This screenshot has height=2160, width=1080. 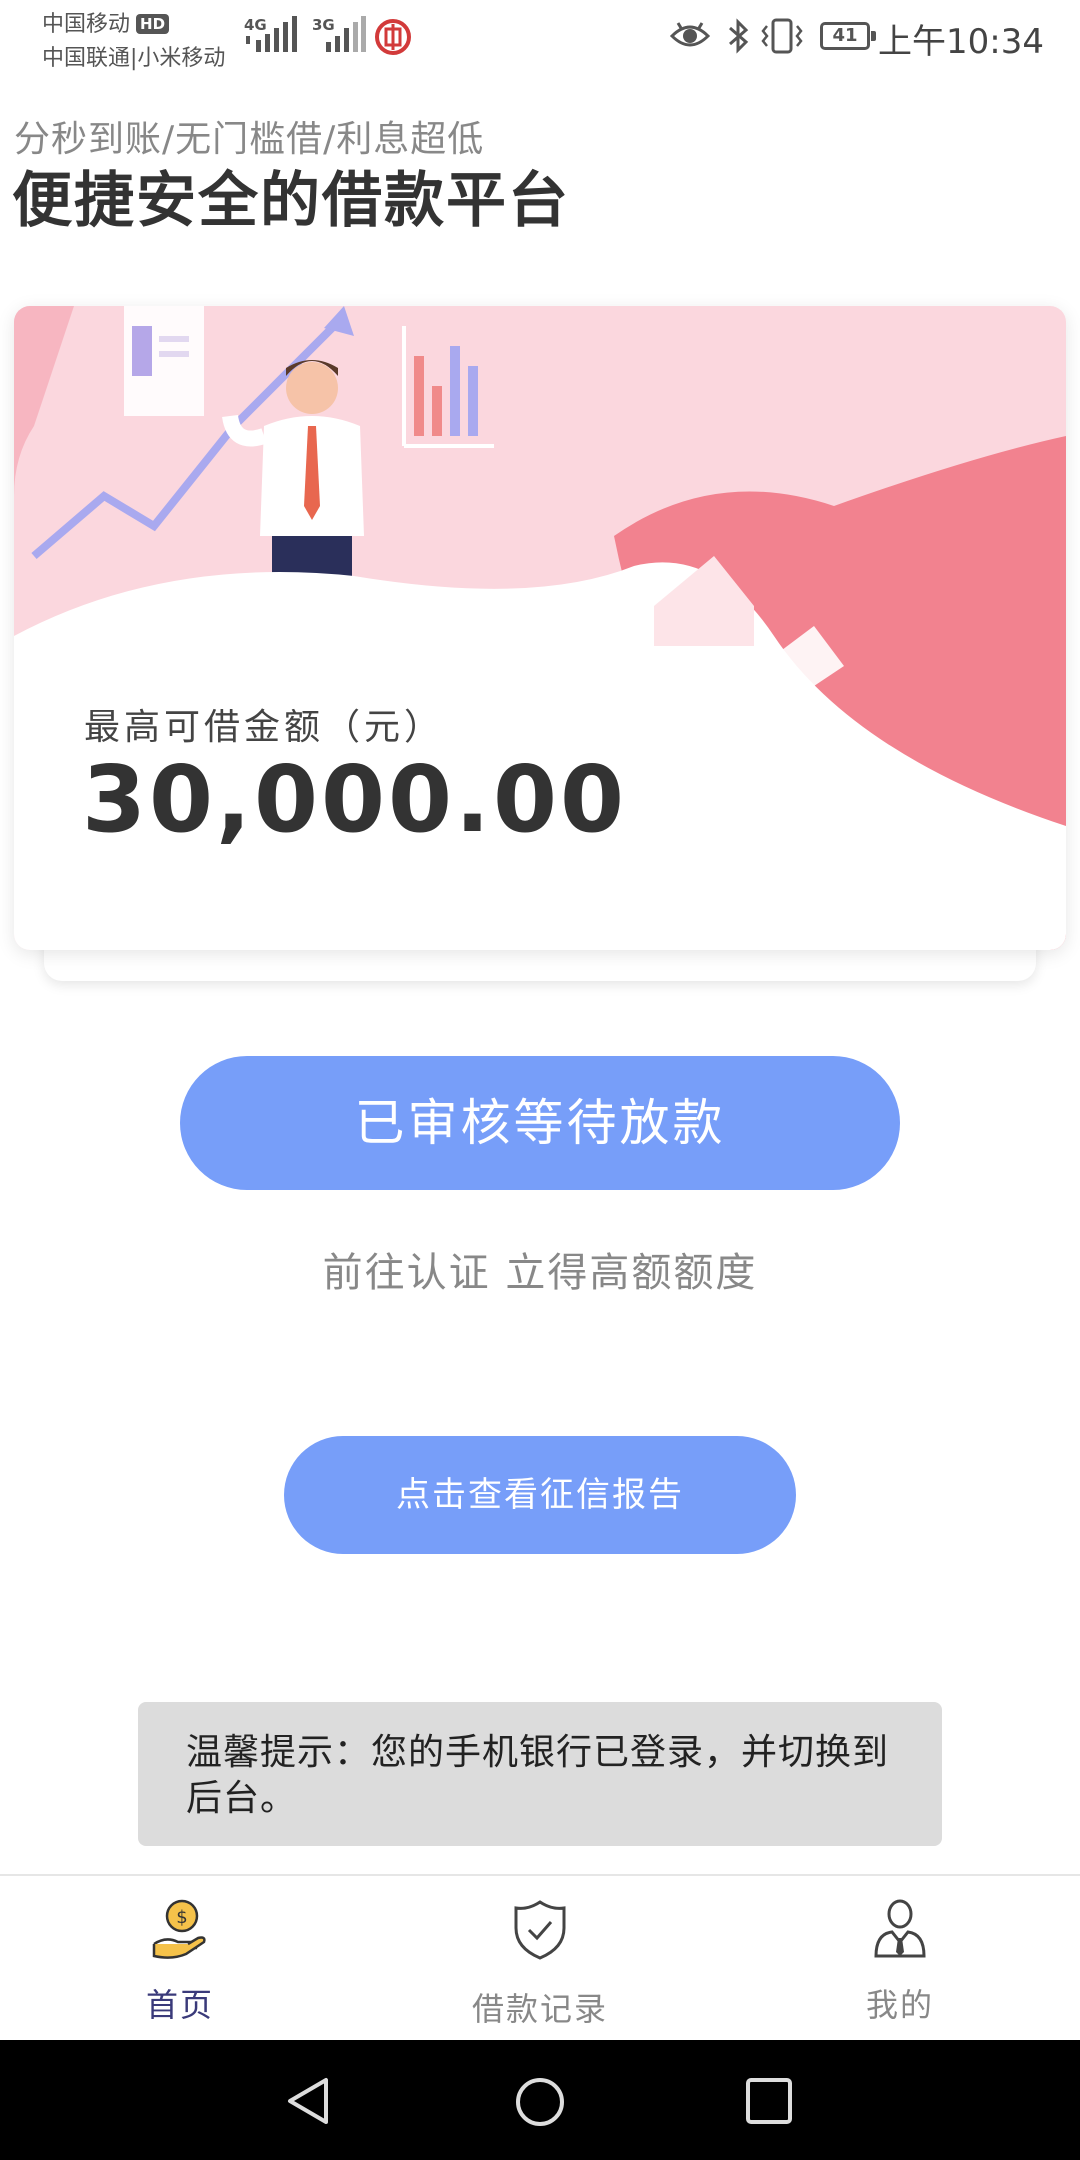 I want to click on money-hand-icon: $, so click(x=179, y=1929).